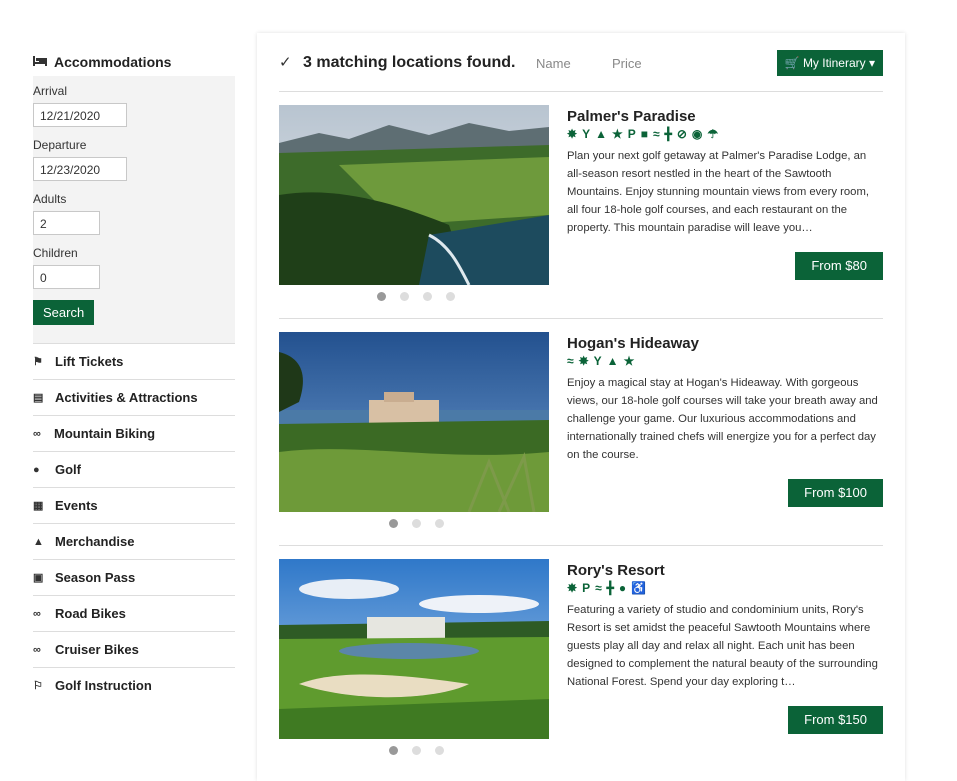  Describe the element at coordinates (38, 686) in the screenshot. I see `flag-icon: ⚐` at that location.